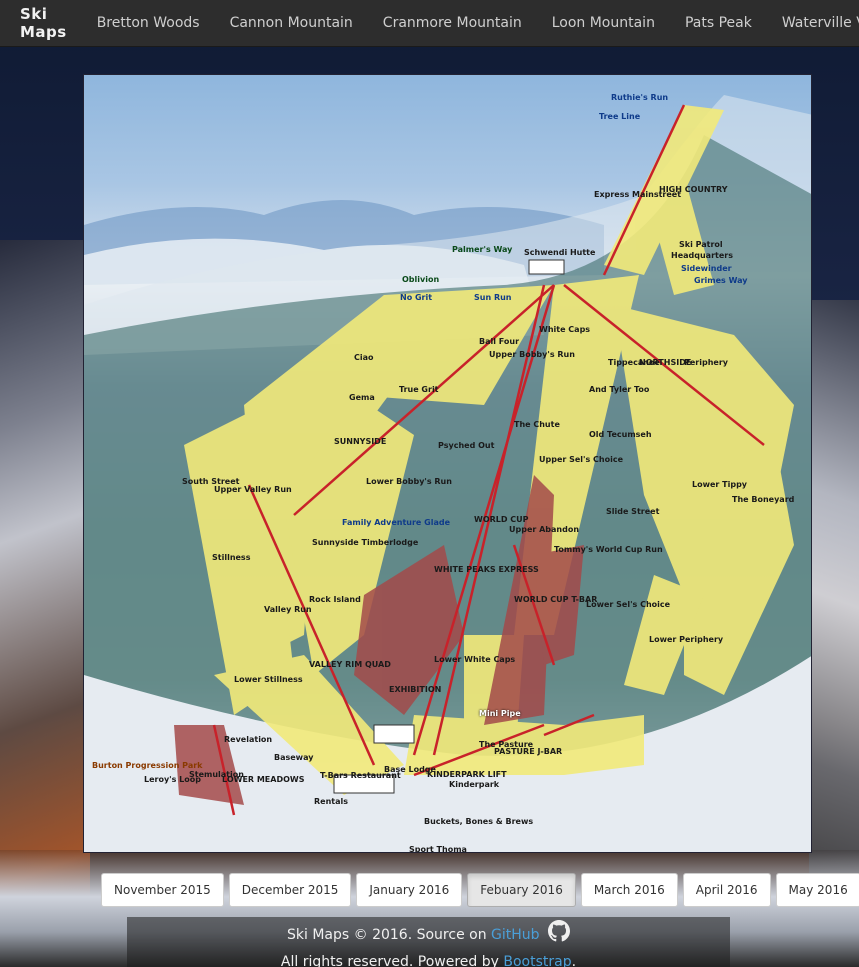 Image resolution: width=859 pixels, height=967 pixels. What do you see at coordinates (532, 354) in the screenshot?
I see `trail-label: Upper Bobby's Run` at bounding box center [532, 354].